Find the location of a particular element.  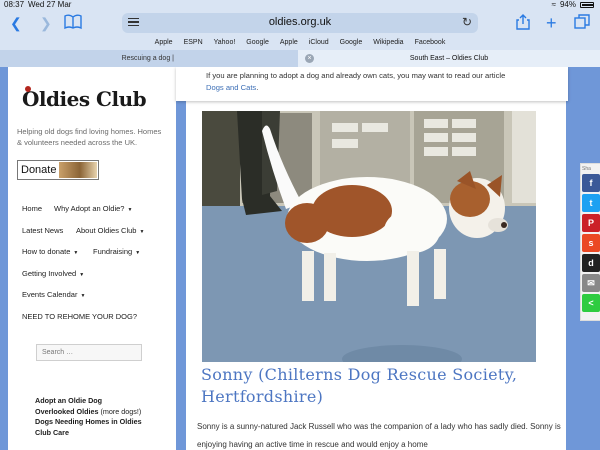

status-bar: 08:37 Wed 27 Mar ≈ 94% is located at coordinates (300, 5).